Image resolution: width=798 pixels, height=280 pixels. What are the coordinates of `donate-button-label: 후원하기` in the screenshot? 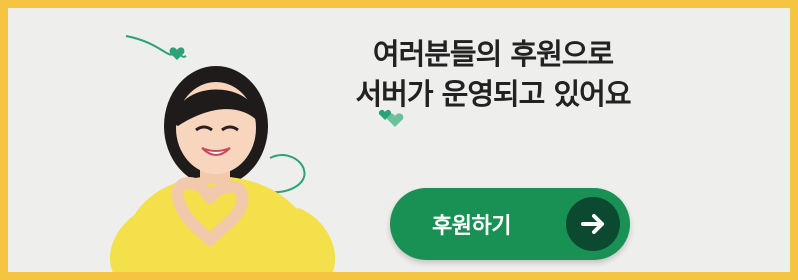 It's located at (471, 226).